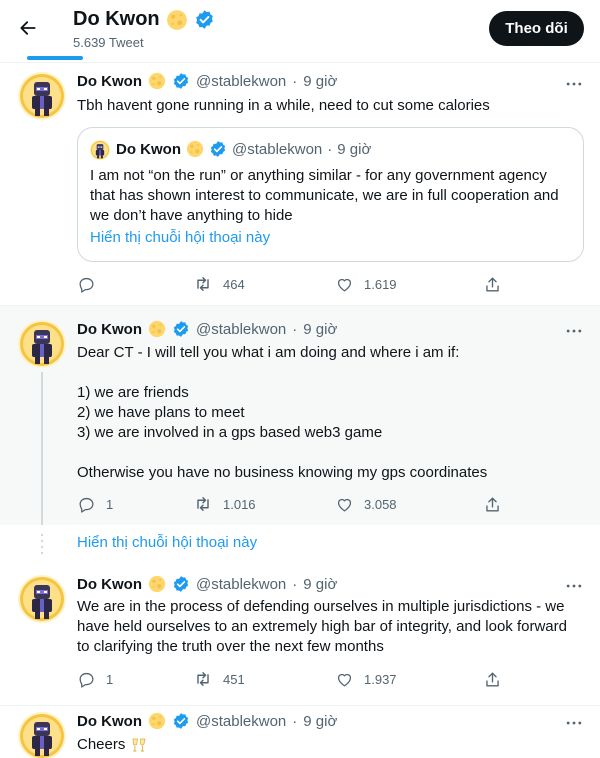 This screenshot has height=758, width=600. I want to click on like-count: 1.619, so click(380, 284).